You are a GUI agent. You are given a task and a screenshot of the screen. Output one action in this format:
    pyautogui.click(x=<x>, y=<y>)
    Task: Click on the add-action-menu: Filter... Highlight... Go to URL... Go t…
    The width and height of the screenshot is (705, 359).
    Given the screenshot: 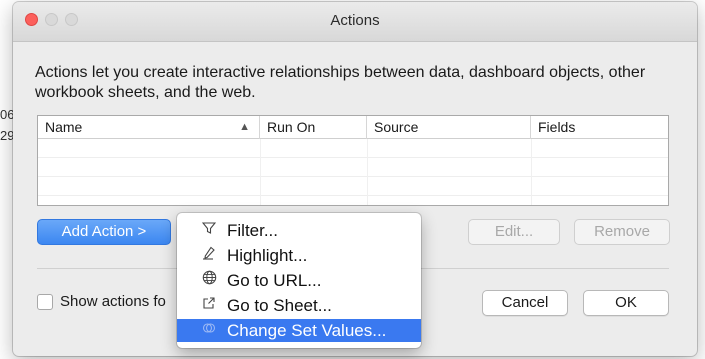 What is the action you would take?
    pyautogui.click(x=299, y=280)
    